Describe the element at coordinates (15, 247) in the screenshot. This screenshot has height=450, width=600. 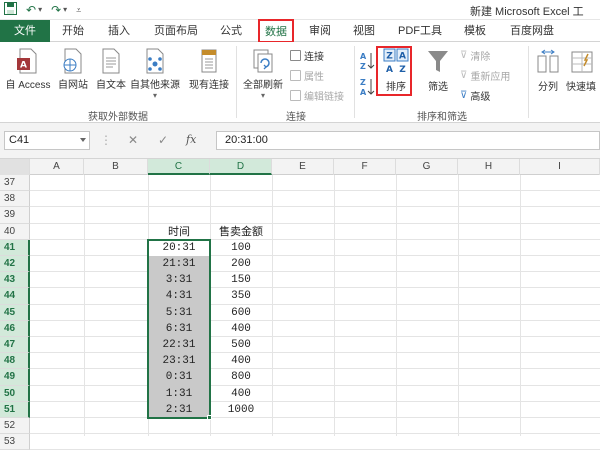
I see `row-header-41: 41` at that location.